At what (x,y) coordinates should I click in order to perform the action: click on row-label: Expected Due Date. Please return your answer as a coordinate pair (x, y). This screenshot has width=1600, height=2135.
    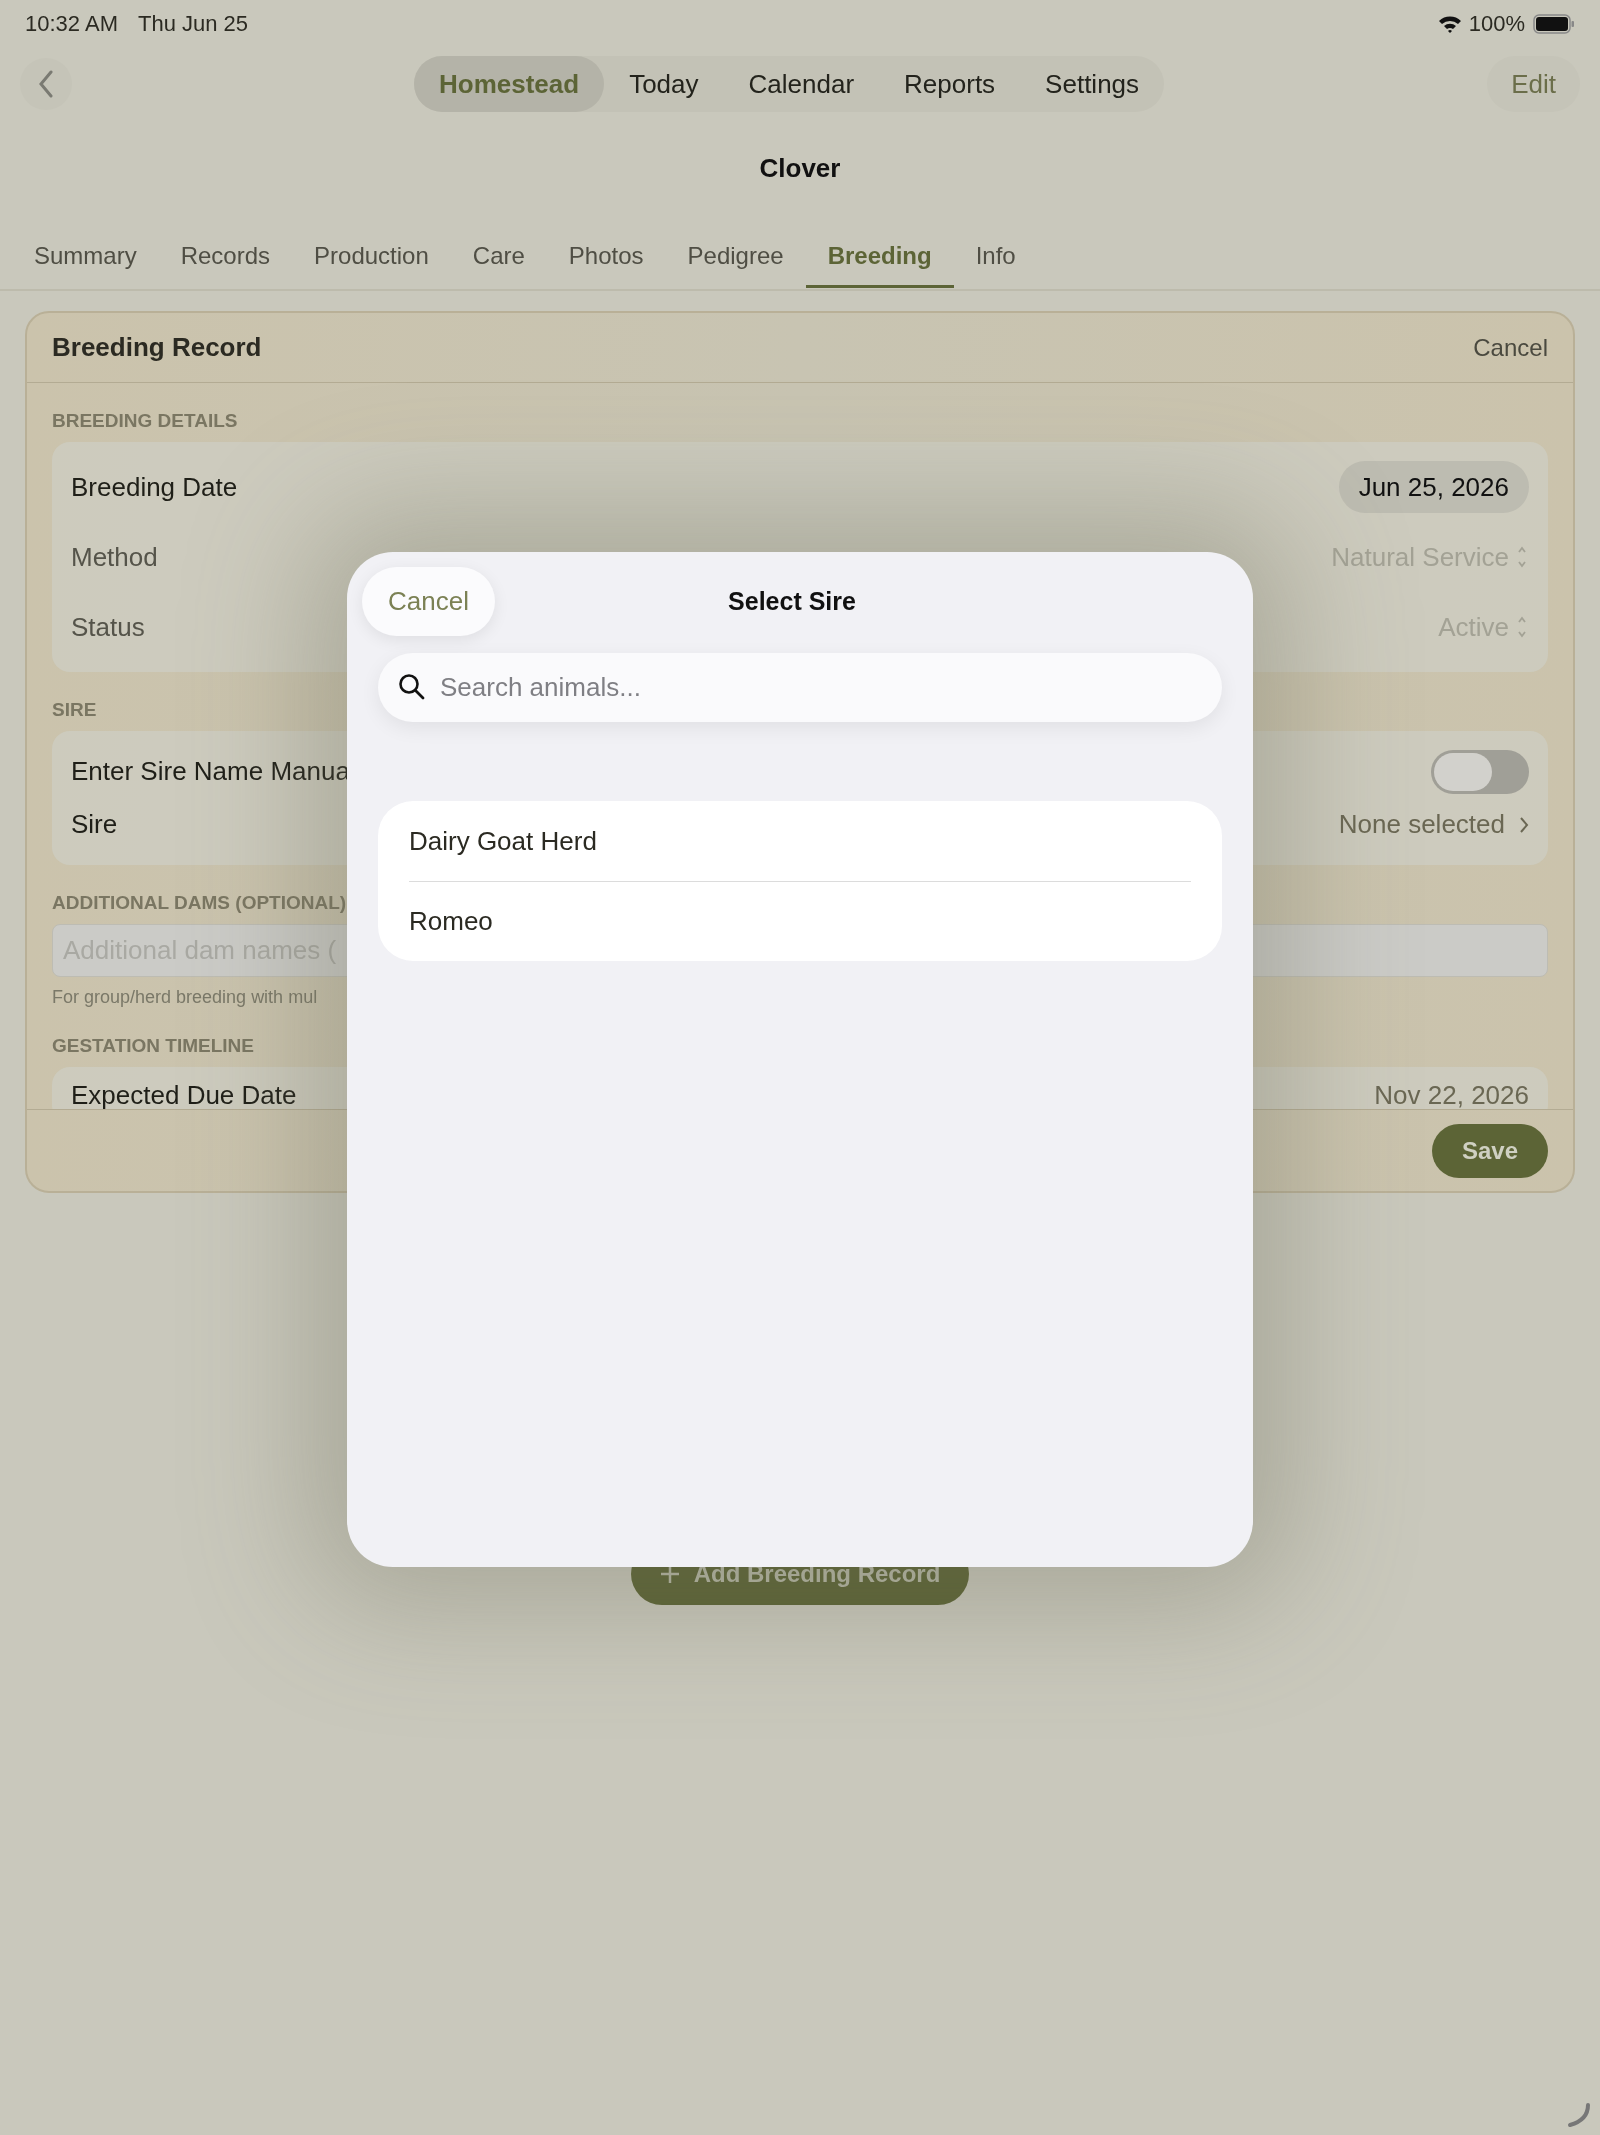
    Looking at the image, I should click on (184, 1094).